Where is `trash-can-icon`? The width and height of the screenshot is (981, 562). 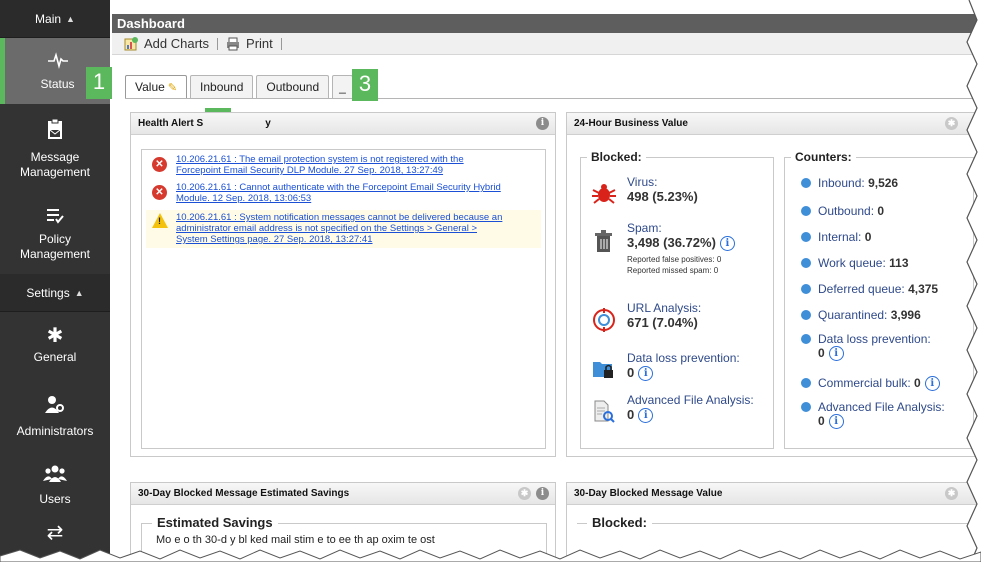 trash-can-icon is located at coordinates (604, 241).